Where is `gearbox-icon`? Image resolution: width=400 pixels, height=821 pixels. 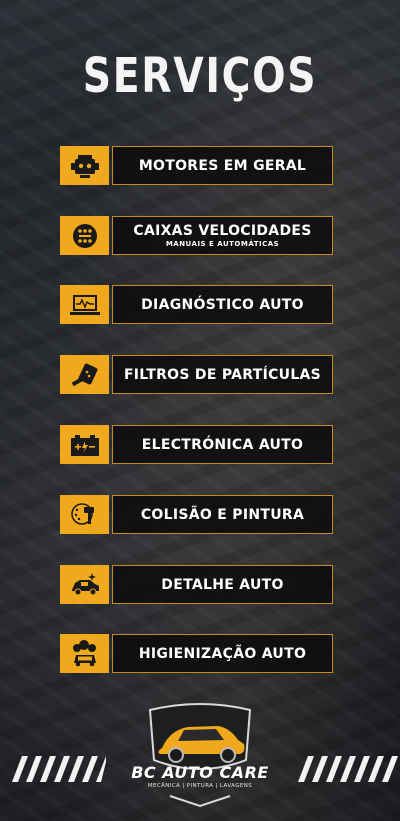 gearbox-icon is located at coordinates (84, 235).